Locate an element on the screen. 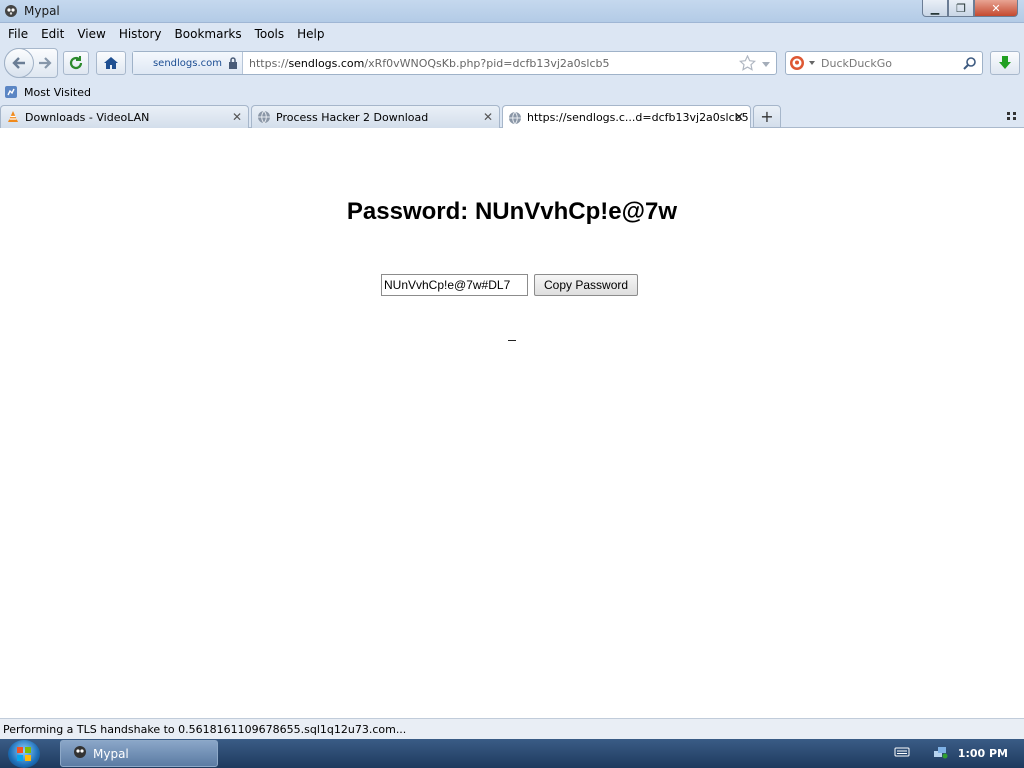 The image size is (1024, 768). menu-tools: Tools is located at coordinates (270, 34).